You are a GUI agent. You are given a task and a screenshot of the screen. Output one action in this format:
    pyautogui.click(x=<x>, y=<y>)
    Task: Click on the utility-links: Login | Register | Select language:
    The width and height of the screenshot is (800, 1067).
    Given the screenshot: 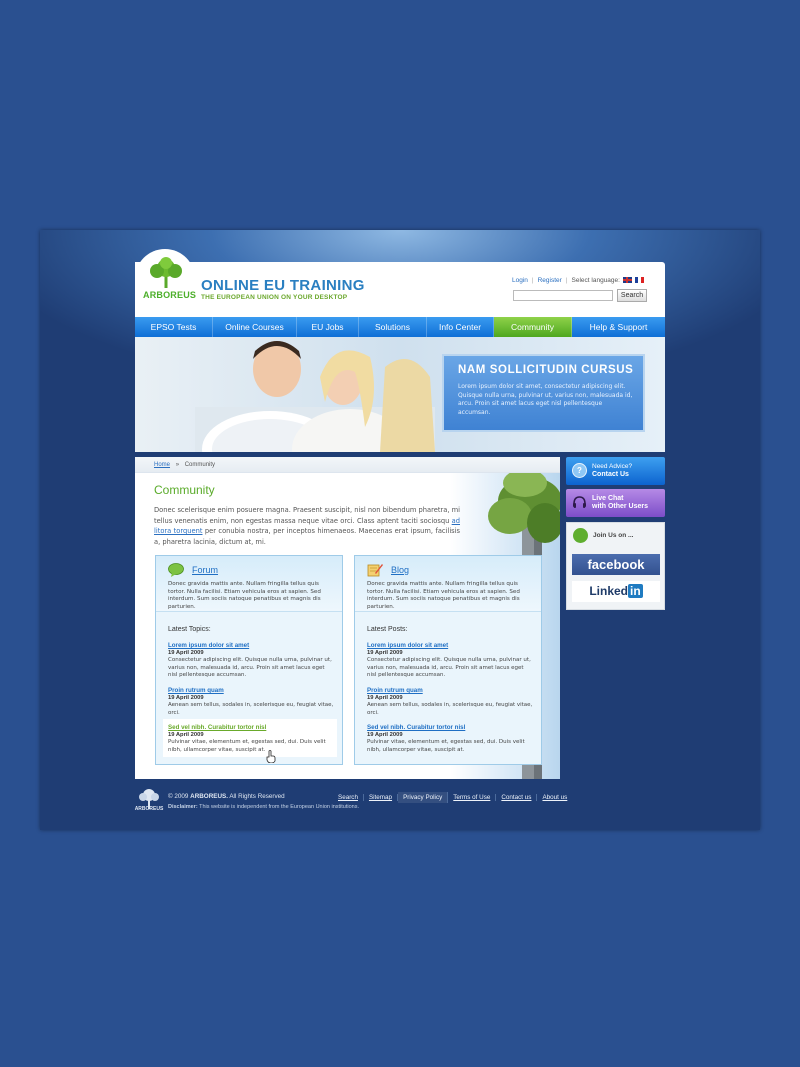 What is the action you would take?
    pyautogui.click(x=578, y=280)
    